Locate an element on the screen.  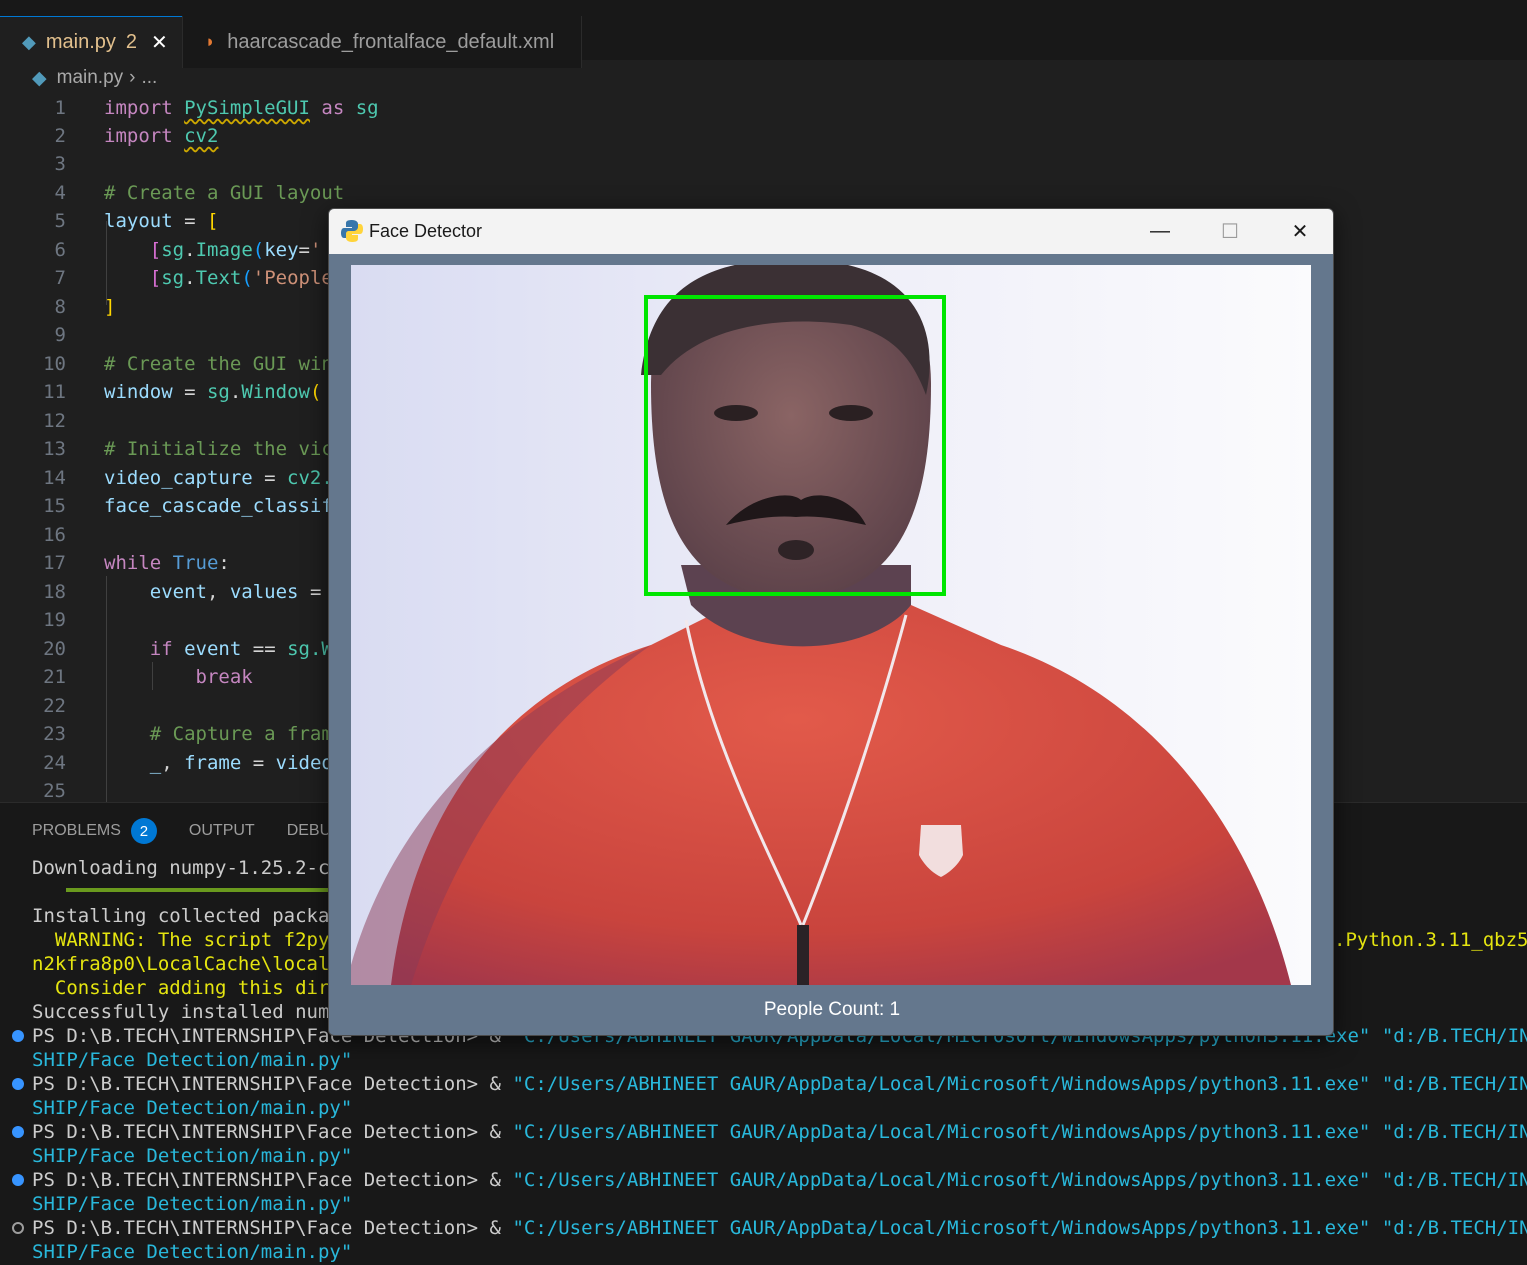
line-number: 10 is located at coordinates (54, 364).